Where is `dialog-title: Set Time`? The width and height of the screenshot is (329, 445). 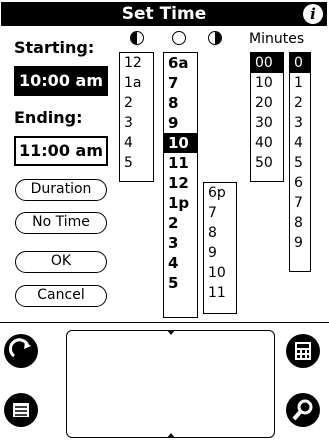
dialog-title: Set Time is located at coordinates (164, 14).